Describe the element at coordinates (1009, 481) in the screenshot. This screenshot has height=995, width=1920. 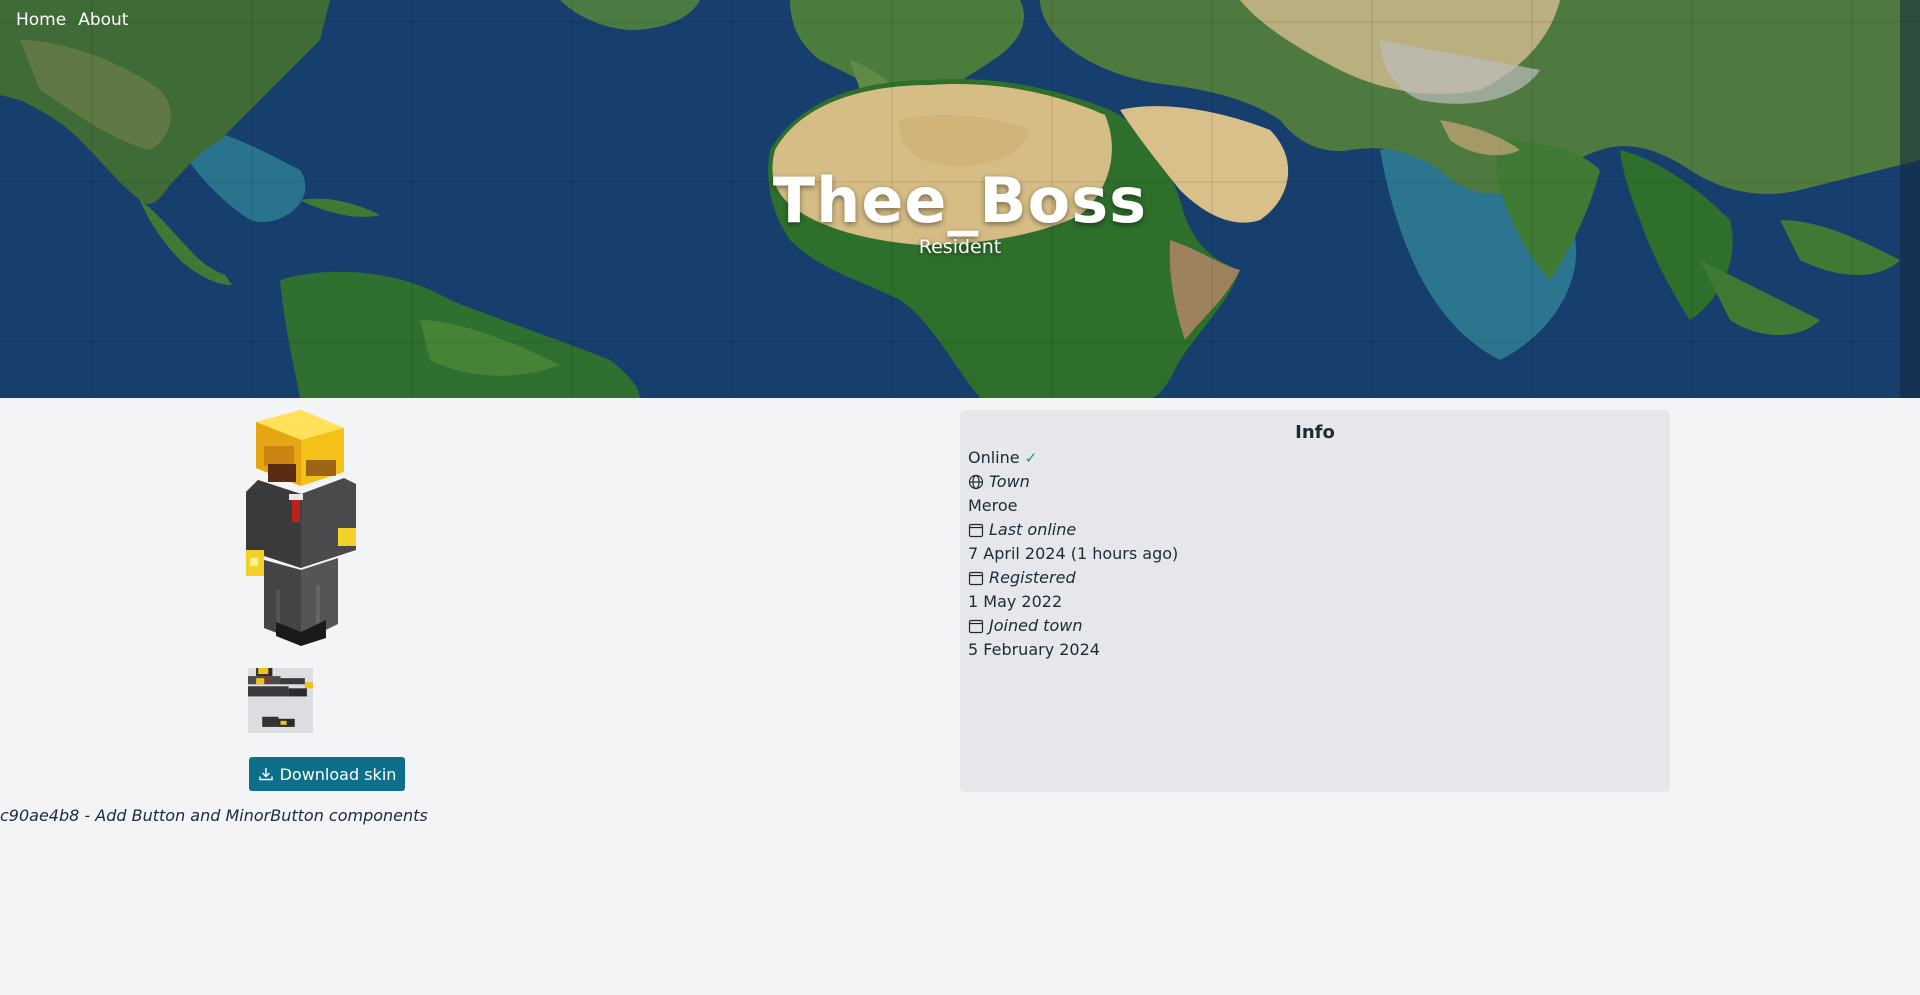
I see `town-label: Town` at that location.